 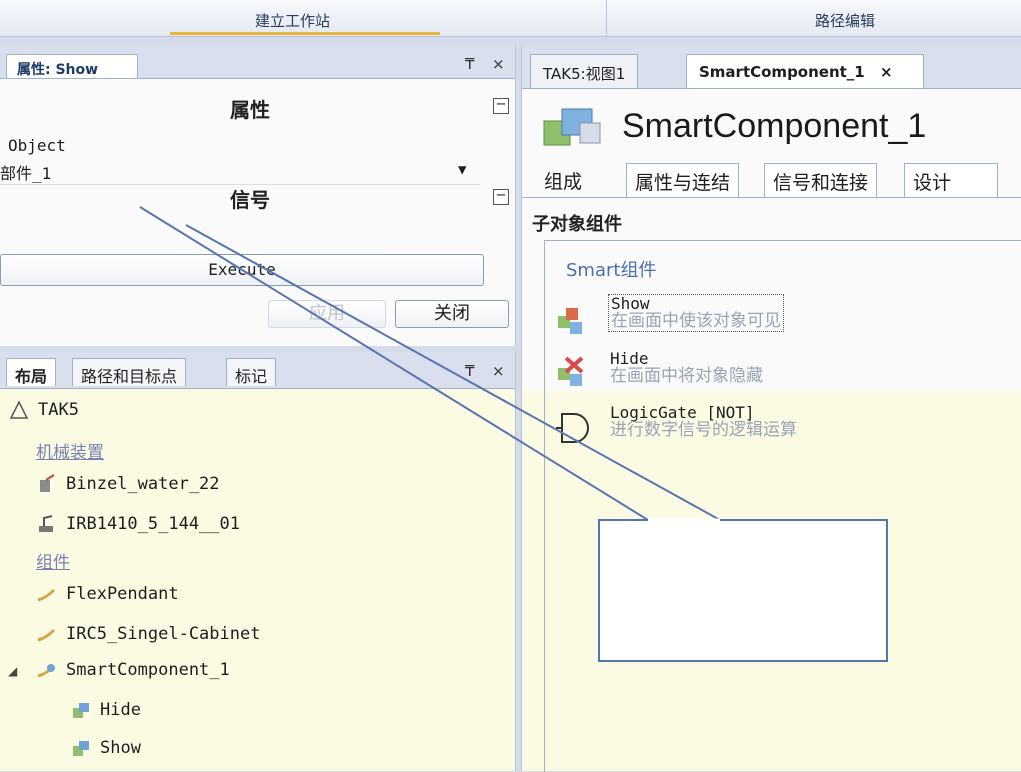 What do you see at coordinates (703, 430) in the screenshot?
I see `component-desc: 进行数字信号的逻辑运算` at bounding box center [703, 430].